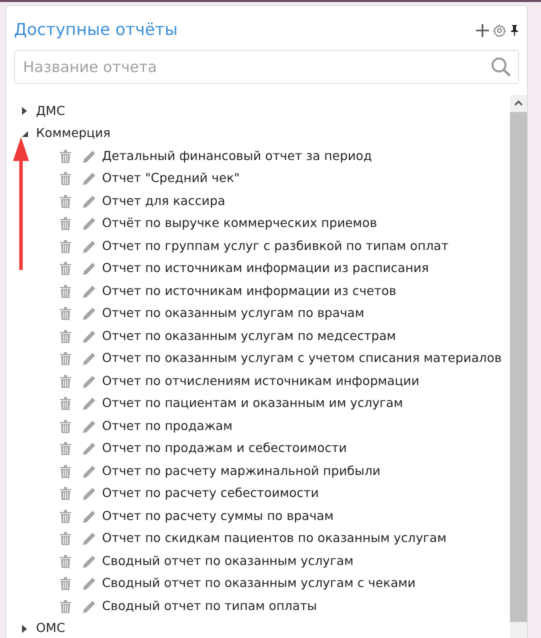 This screenshot has height=638, width=541. What do you see at coordinates (518, 366) in the screenshot?
I see `scrollbar` at bounding box center [518, 366].